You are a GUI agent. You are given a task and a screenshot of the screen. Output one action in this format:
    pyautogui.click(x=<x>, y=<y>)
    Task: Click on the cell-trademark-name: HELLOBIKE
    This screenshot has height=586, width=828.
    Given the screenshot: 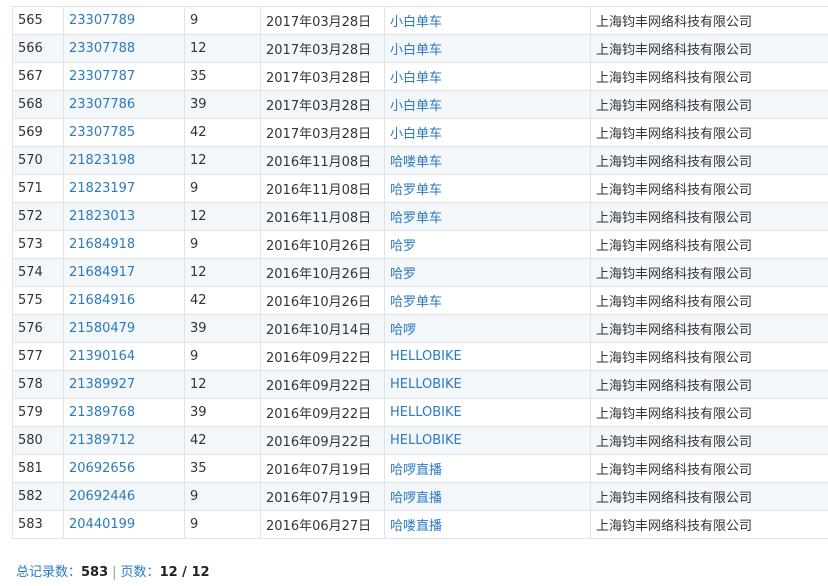 What is the action you would take?
    pyautogui.click(x=487, y=384)
    